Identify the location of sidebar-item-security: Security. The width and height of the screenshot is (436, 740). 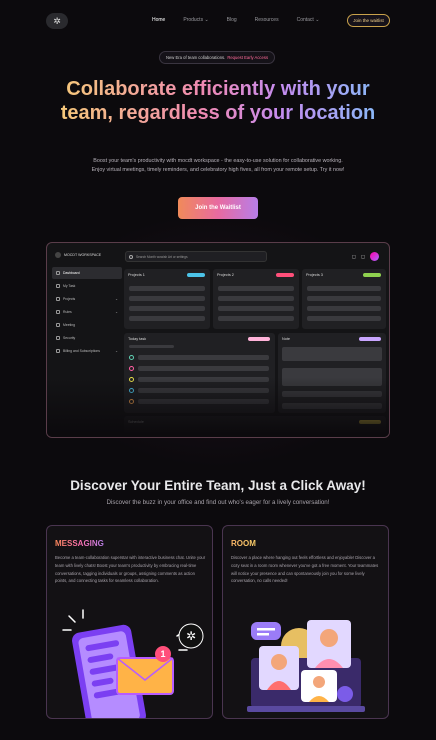
(87, 338).